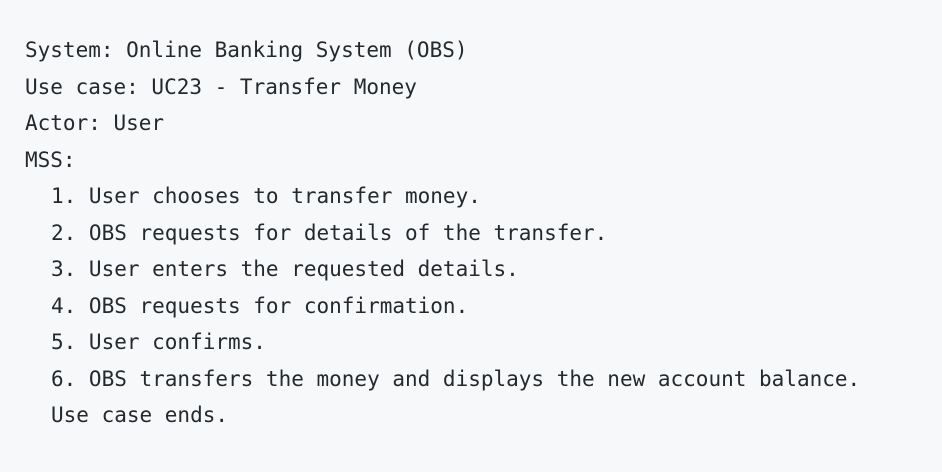  What do you see at coordinates (221, 86) in the screenshot?
I see `use-case-line: Use case: UC23 - Transfer Money` at bounding box center [221, 86].